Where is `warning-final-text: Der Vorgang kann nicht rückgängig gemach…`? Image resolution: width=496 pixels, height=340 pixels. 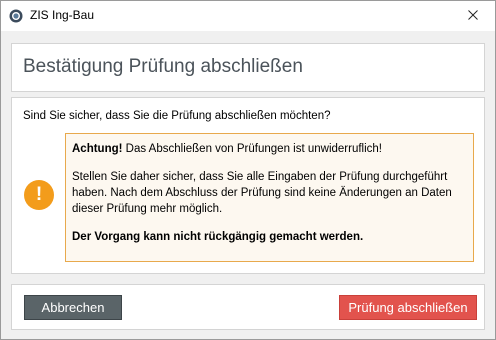 warning-final-text: Der Vorgang kann nicht rückgängig gemach… is located at coordinates (218, 237).